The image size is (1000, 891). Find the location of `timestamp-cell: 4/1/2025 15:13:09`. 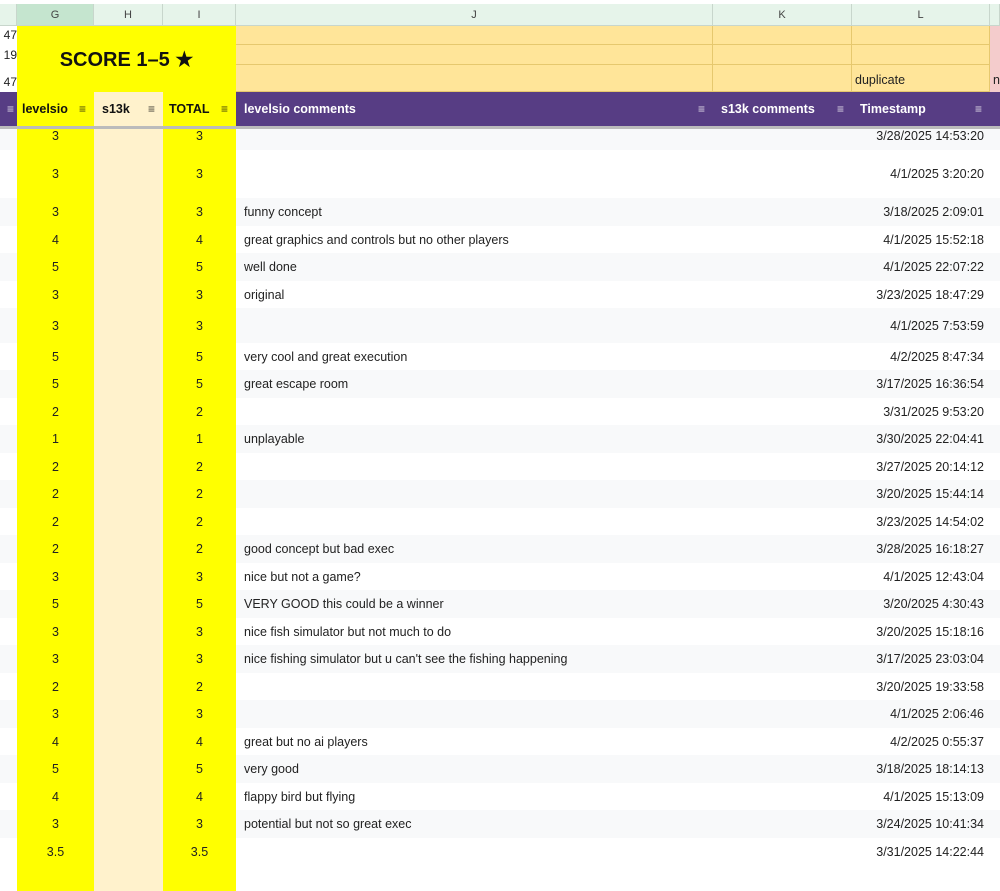

timestamp-cell: 4/1/2025 15:13:09 is located at coordinates (920, 796).